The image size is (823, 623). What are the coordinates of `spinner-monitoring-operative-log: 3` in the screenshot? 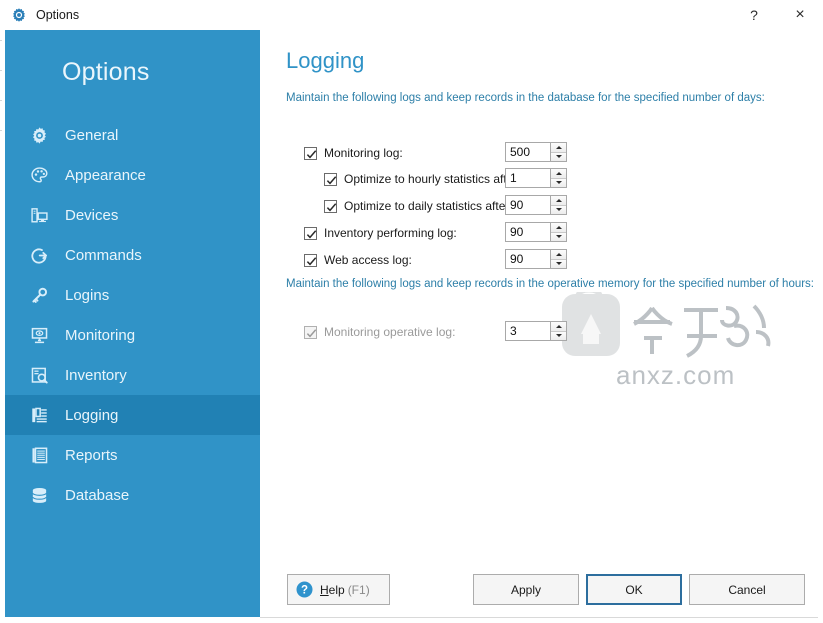 It's located at (536, 331).